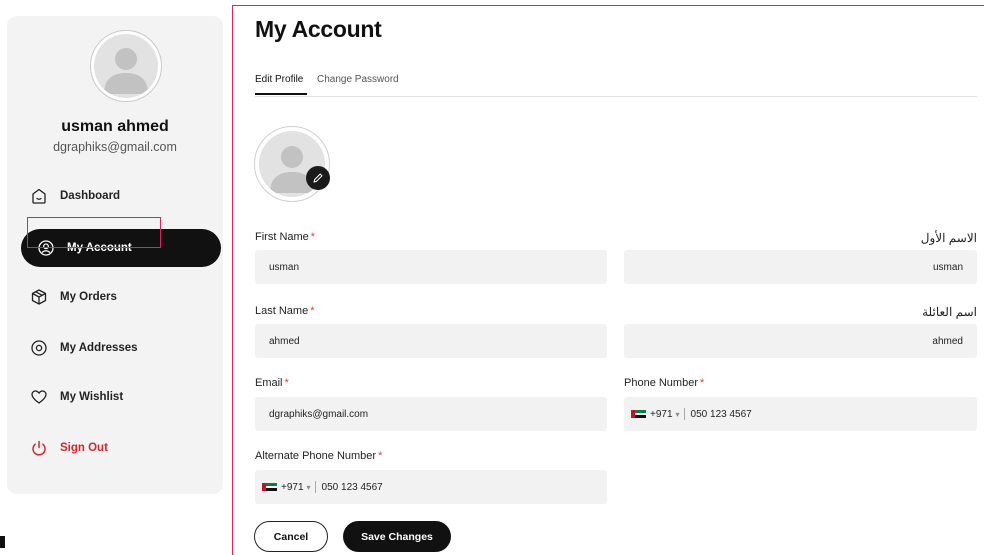  Describe the element at coordinates (800, 267) in the screenshot. I see `first-name-ar-field: usman` at that location.